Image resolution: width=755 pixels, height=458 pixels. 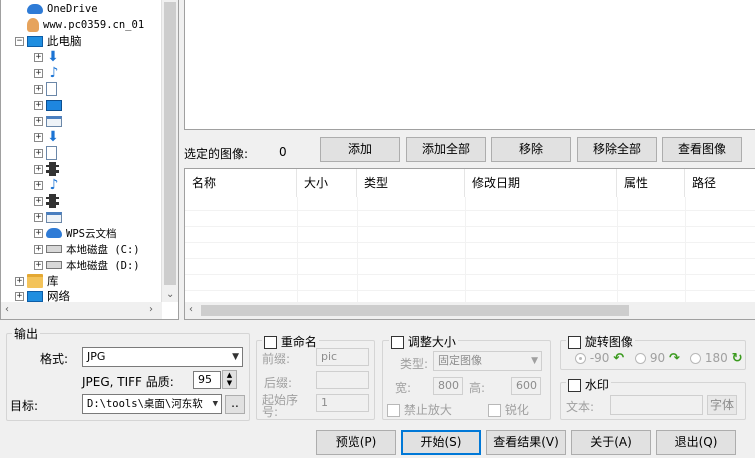 What do you see at coordinates (152, 404) in the screenshot?
I see `target-folder-select: D:\tools\桌面\河东软 ▼` at bounding box center [152, 404].